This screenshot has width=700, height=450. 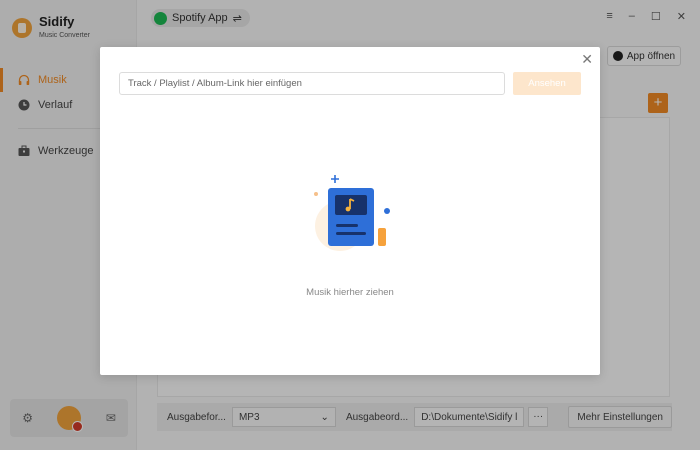 I want to click on close-icon: ✕, so click(x=587, y=59).